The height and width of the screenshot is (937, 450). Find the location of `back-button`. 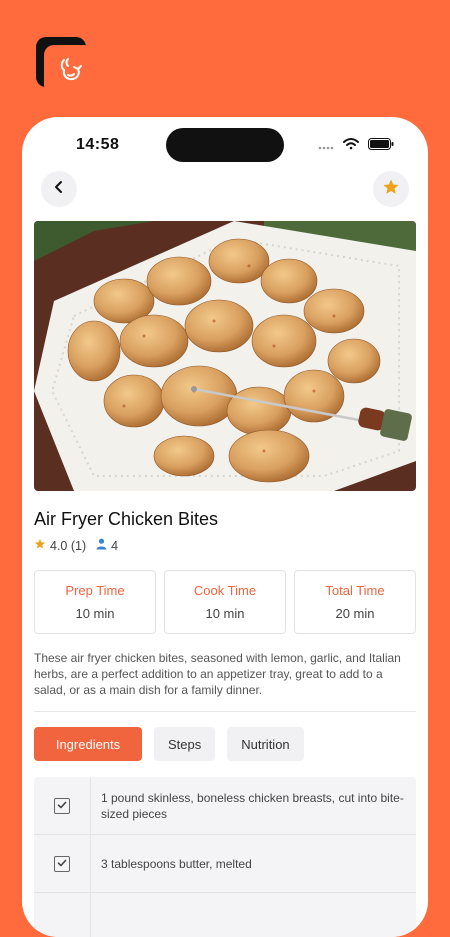

back-button is located at coordinates (59, 189).